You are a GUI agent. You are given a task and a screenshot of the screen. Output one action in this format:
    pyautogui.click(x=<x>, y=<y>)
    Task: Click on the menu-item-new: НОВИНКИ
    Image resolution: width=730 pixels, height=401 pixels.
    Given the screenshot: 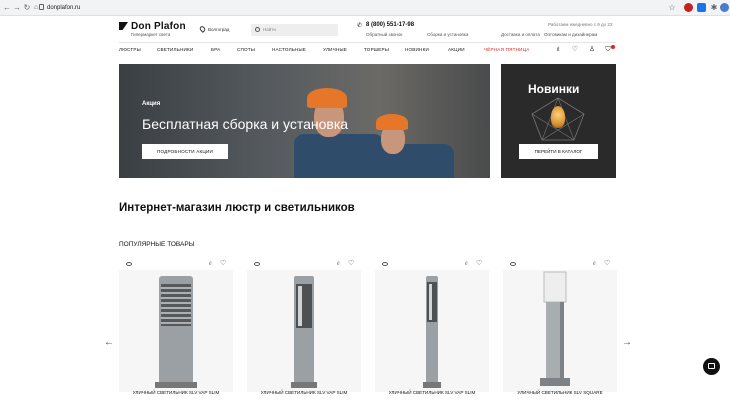 What is the action you would take?
    pyautogui.click(x=417, y=49)
    